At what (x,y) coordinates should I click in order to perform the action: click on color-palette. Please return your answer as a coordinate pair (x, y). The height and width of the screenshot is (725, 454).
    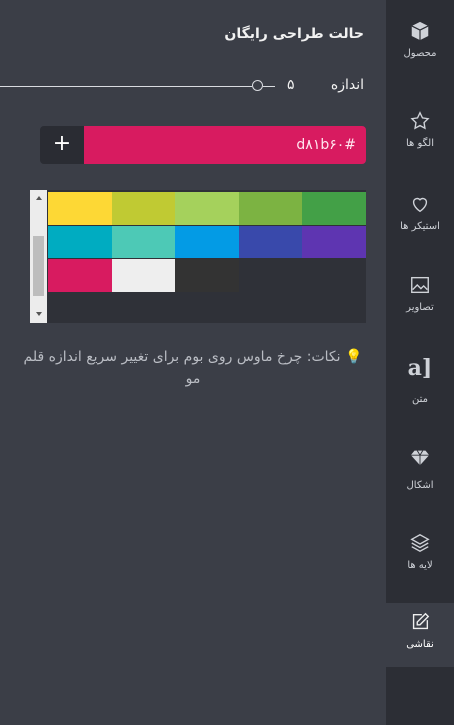
    Looking at the image, I should click on (198, 256).